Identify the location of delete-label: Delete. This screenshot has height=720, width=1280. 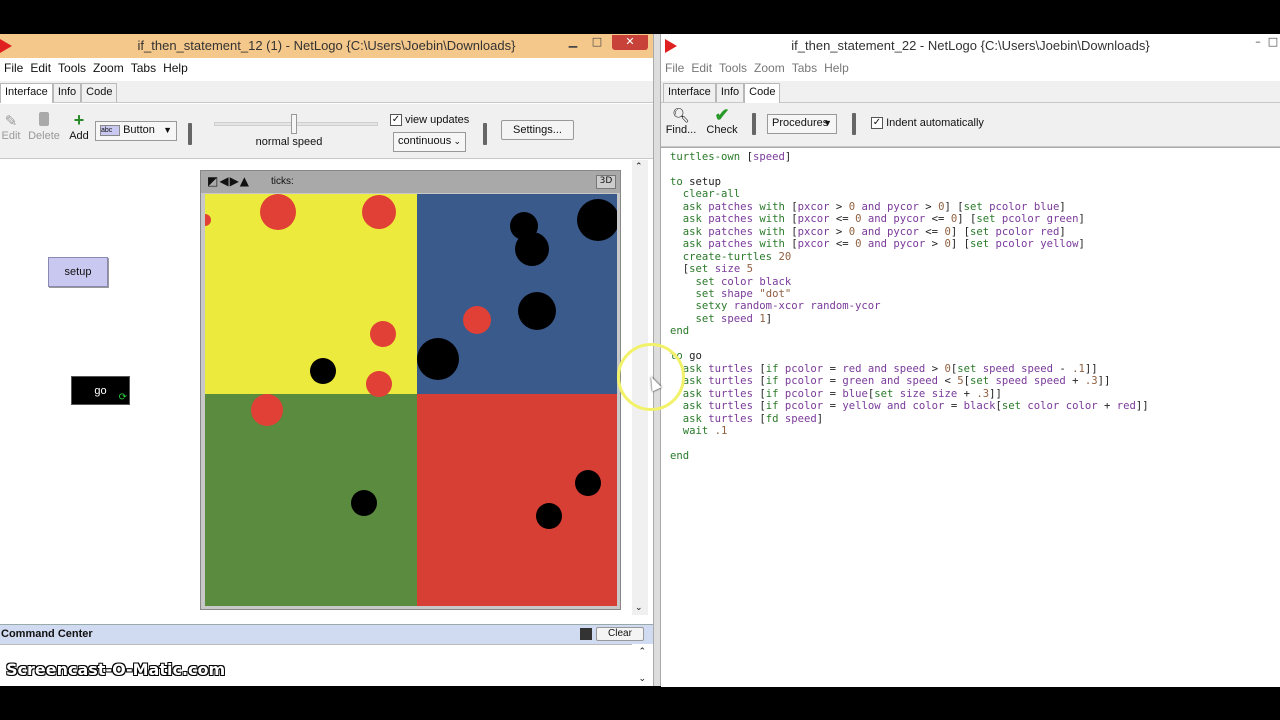
(44, 136).